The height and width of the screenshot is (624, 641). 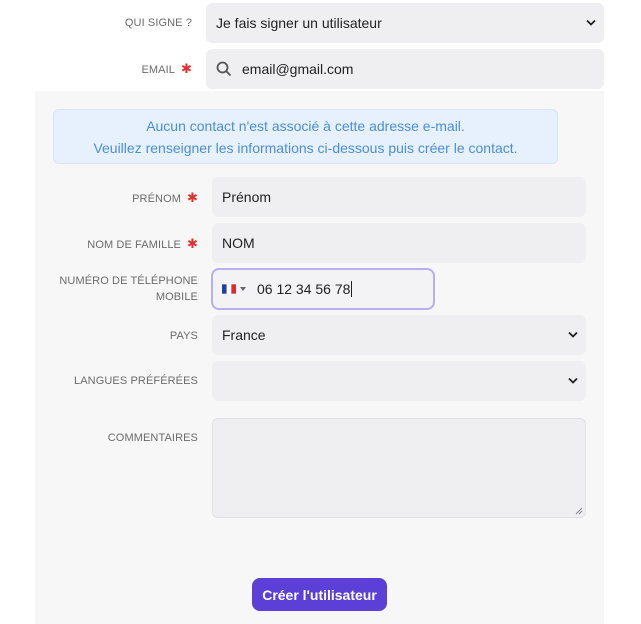 I want to click on who-signs-select: Je fais signer un utilisateur, so click(x=405, y=23).